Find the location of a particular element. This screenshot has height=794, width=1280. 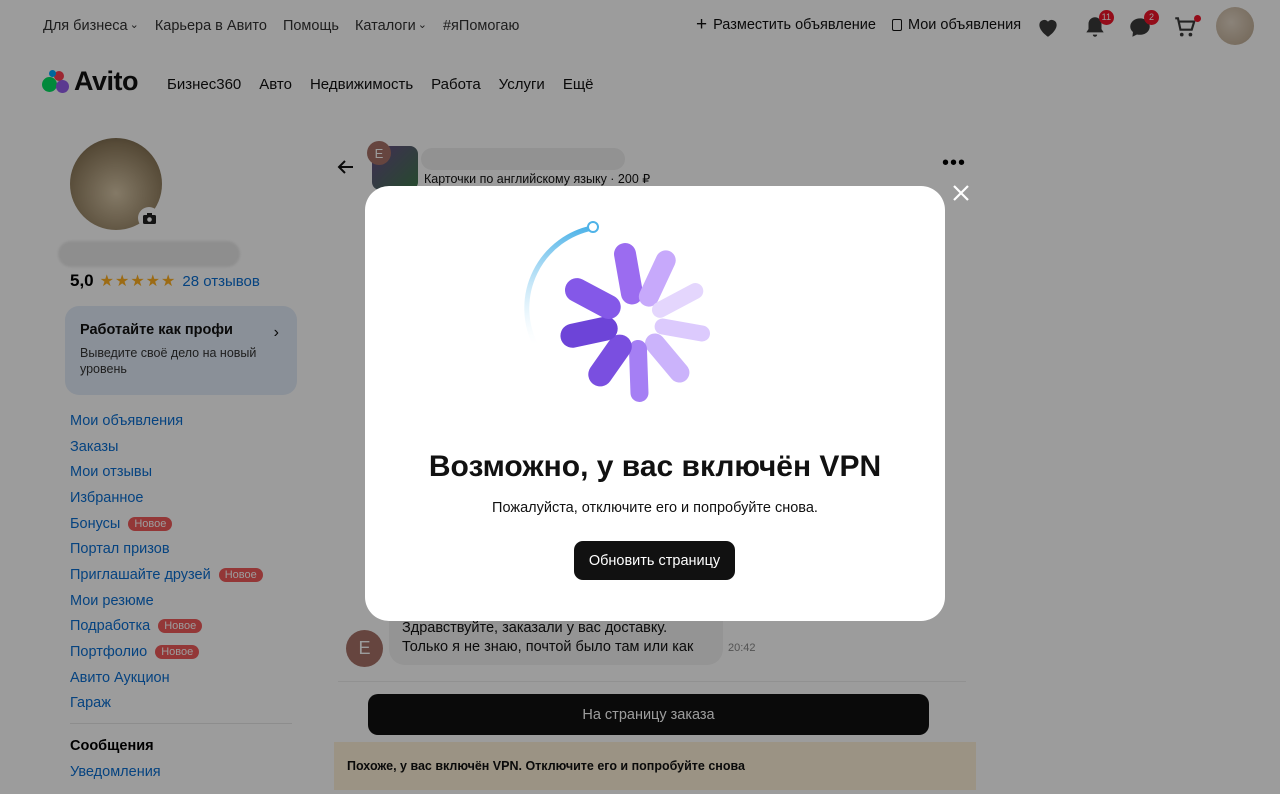

refresh-page-button: Обновить страницу is located at coordinates (654, 560).